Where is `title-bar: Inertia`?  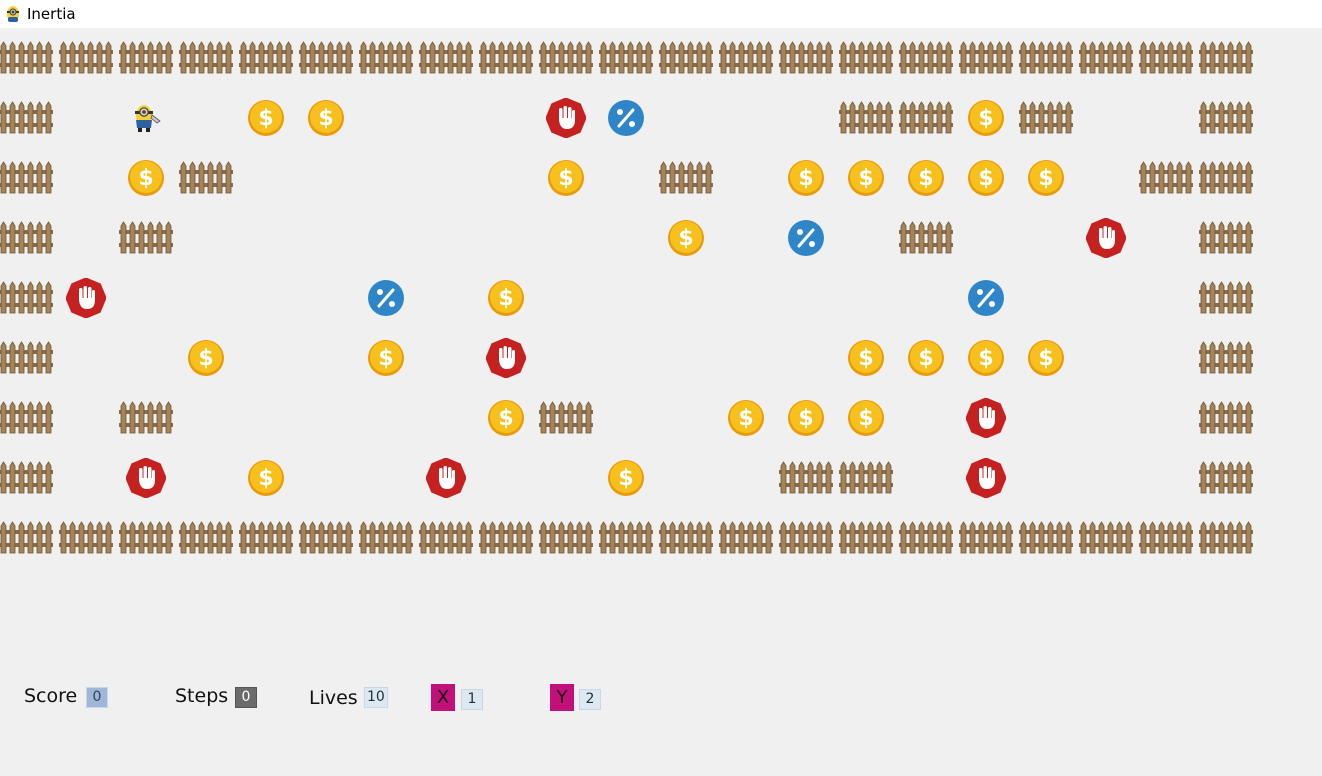 title-bar: Inertia is located at coordinates (661, 14).